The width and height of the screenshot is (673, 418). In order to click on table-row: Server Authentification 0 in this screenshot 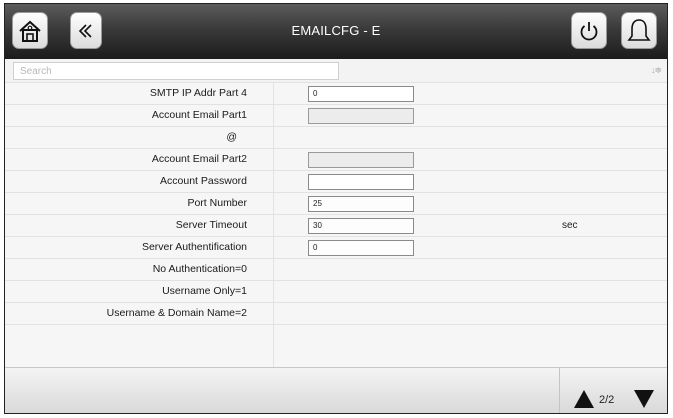, I will do `click(336, 248)`.